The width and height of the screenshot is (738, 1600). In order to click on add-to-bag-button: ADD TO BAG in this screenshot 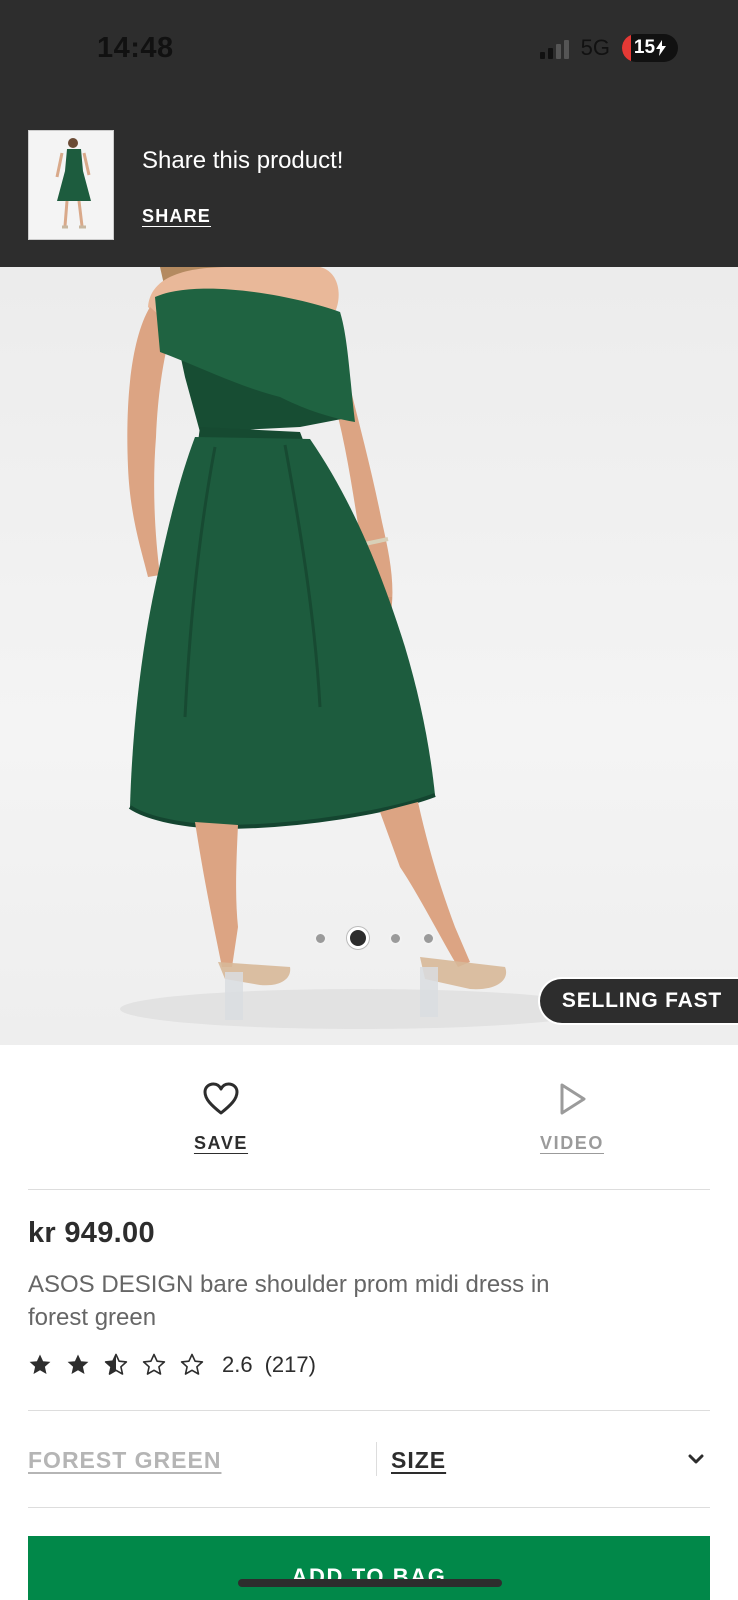, I will do `click(369, 1568)`.